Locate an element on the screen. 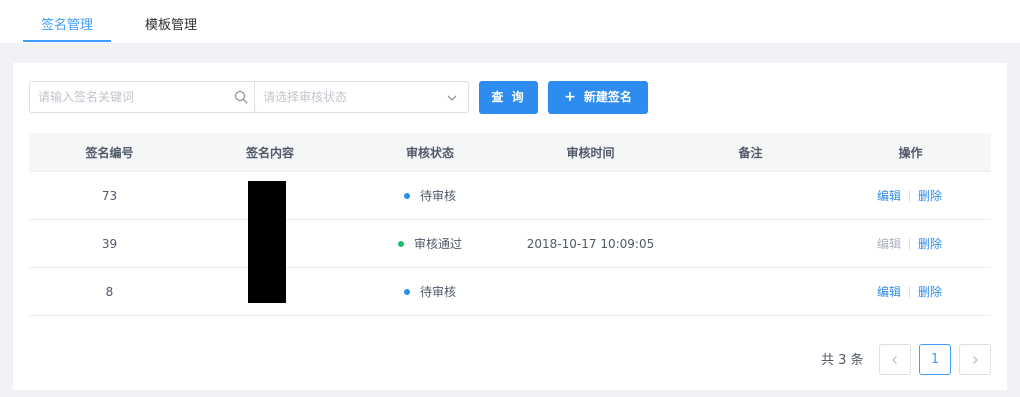 This screenshot has height=397, width=1020. status-select-placeholder: 请选择审核状态 is located at coordinates (305, 97).